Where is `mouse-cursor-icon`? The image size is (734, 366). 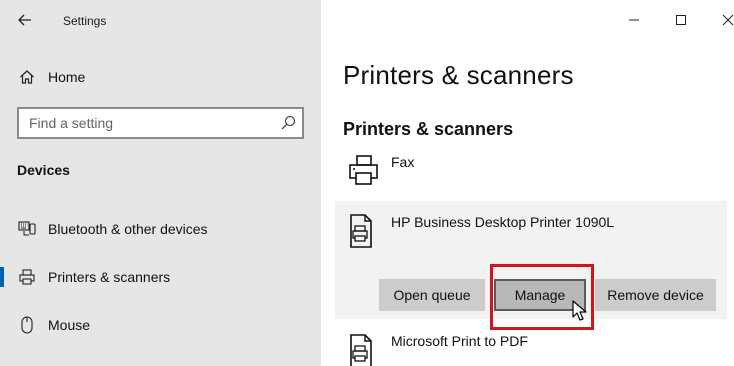 mouse-cursor-icon is located at coordinates (579, 310).